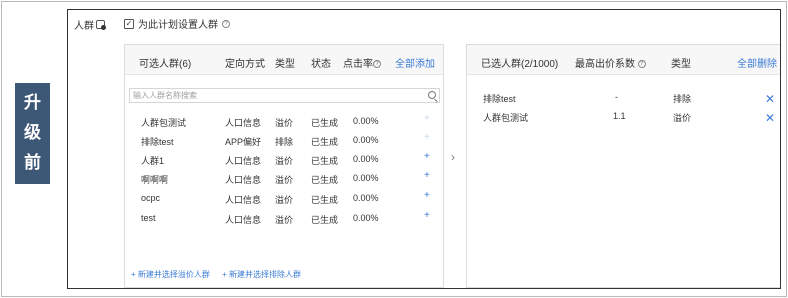 This screenshot has width=788, height=298. What do you see at coordinates (155, 180) in the screenshot?
I see `audience-name: 啊啊啊` at bounding box center [155, 180].